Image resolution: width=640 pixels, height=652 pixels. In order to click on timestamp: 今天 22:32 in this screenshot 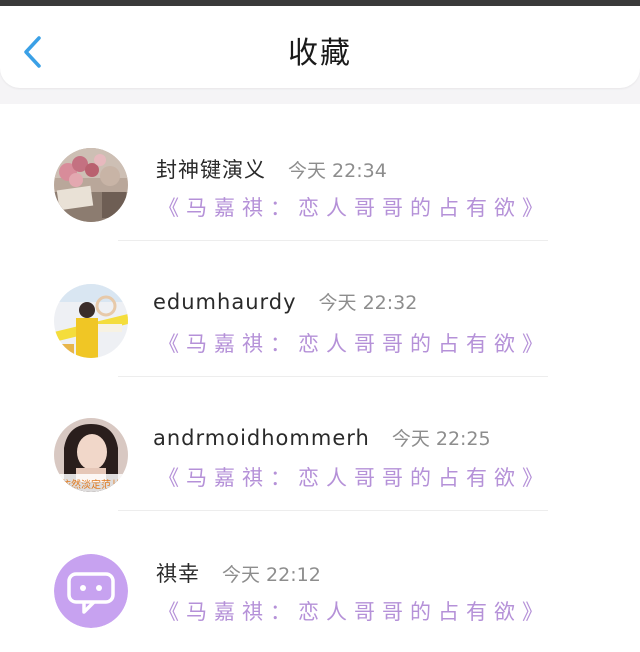, I will do `click(368, 303)`.